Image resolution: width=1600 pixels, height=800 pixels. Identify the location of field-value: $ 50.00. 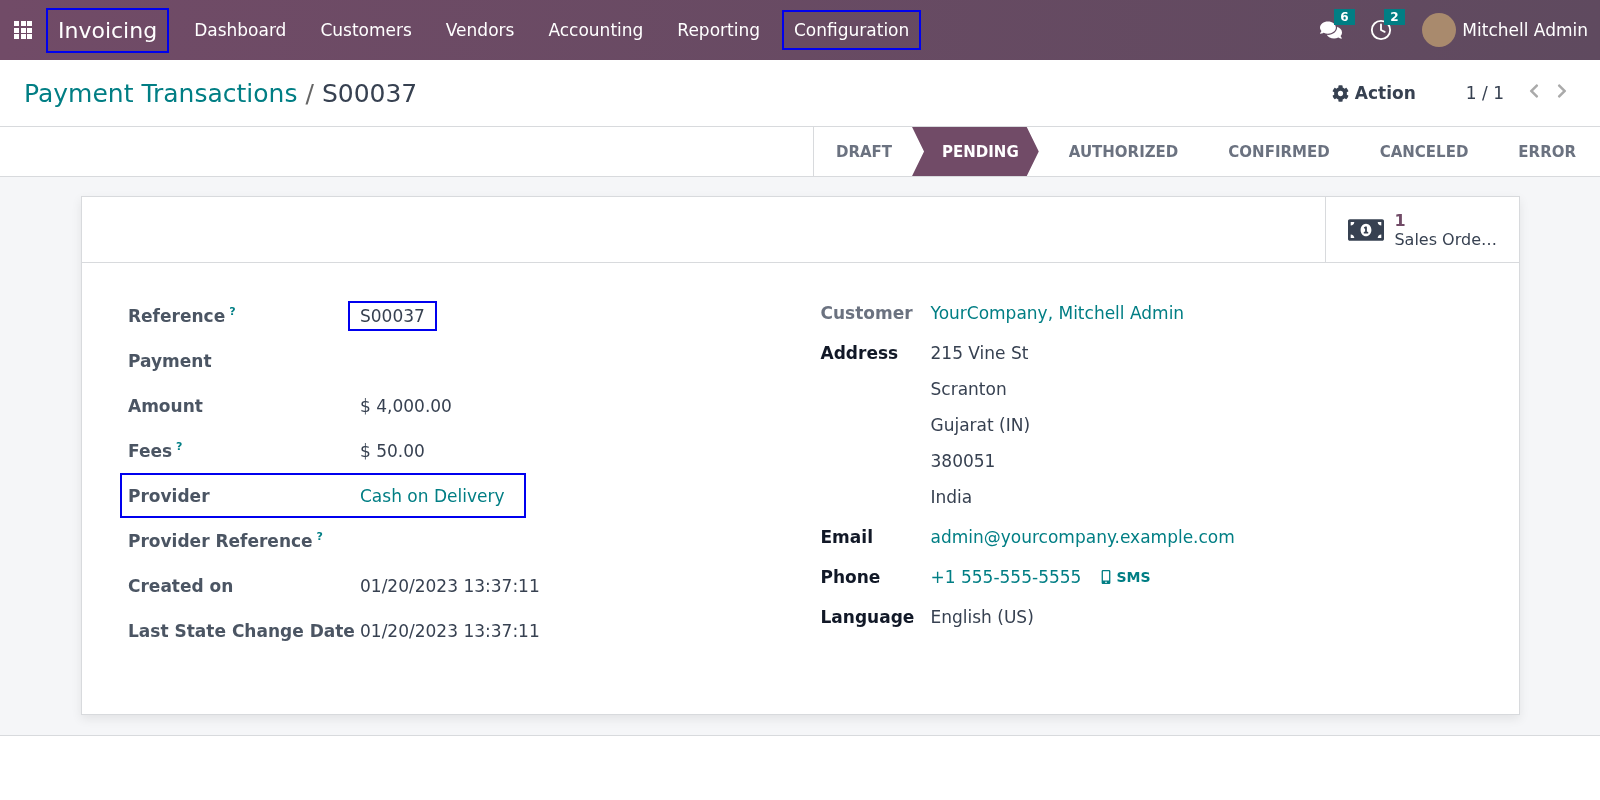
(392, 451).